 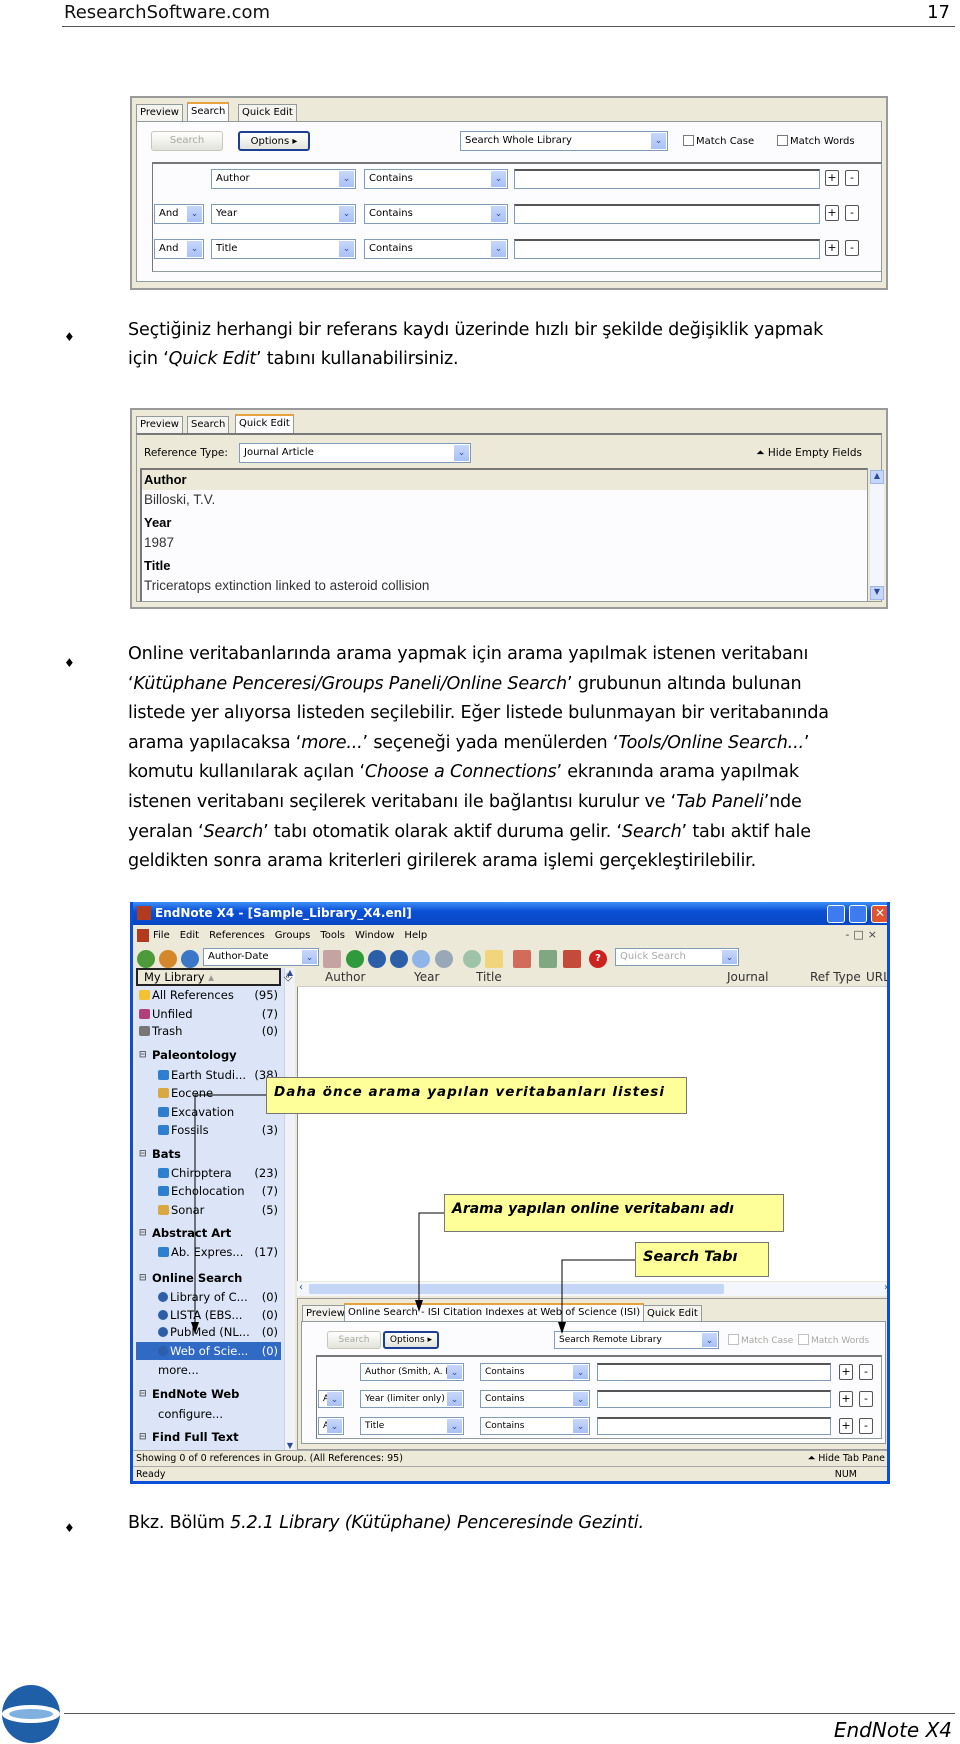 I want to click on up-arrow-icon: ⏶, so click(x=760, y=453).